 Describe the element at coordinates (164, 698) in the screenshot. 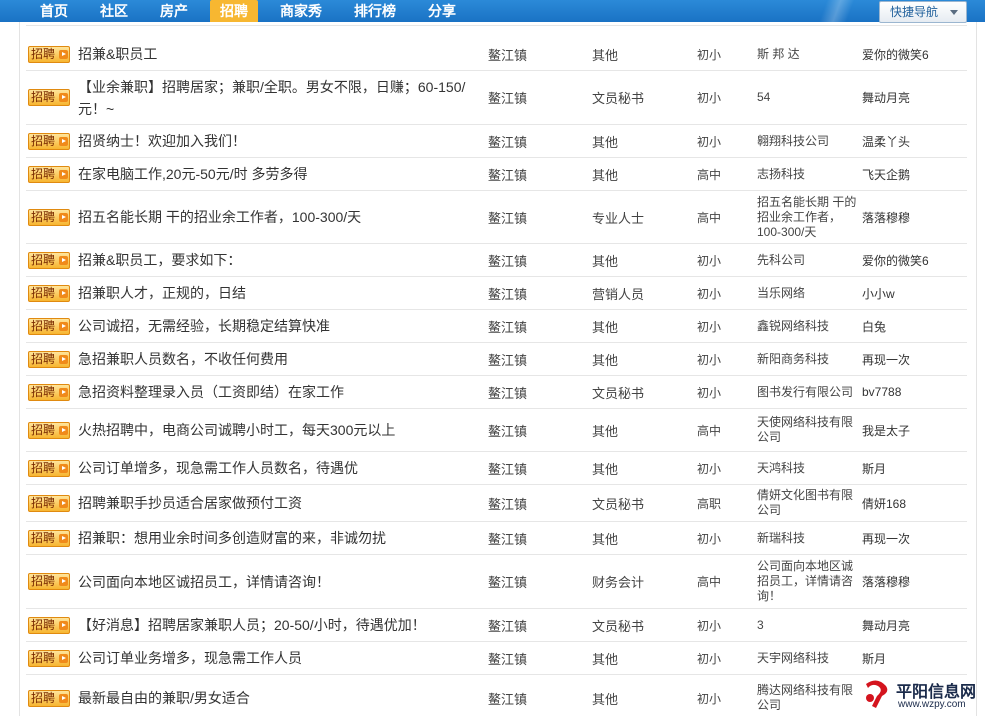

I see `job-title-link: 最新最自由的兼职/男女适合` at that location.